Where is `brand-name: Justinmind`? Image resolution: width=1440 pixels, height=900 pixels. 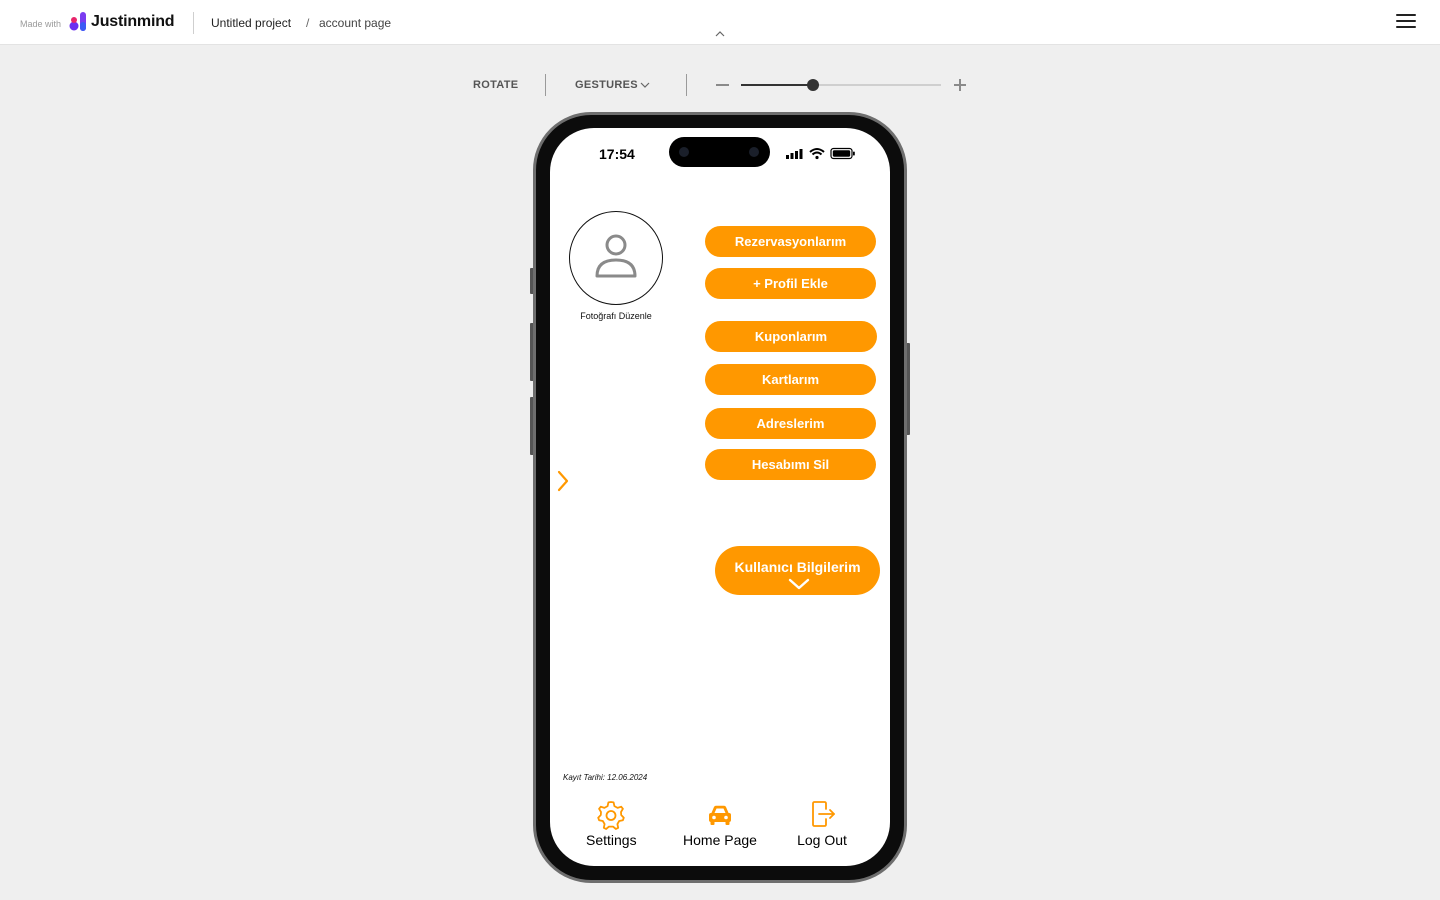 brand-name: Justinmind is located at coordinates (133, 21).